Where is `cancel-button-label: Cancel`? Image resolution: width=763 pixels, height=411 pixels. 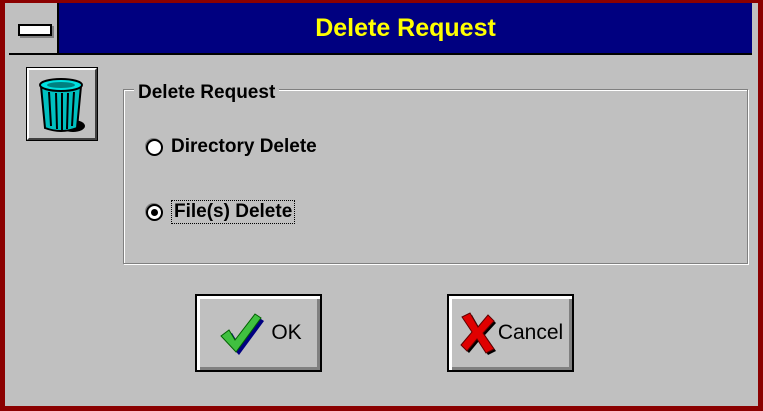 cancel-button-label: Cancel is located at coordinates (530, 332).